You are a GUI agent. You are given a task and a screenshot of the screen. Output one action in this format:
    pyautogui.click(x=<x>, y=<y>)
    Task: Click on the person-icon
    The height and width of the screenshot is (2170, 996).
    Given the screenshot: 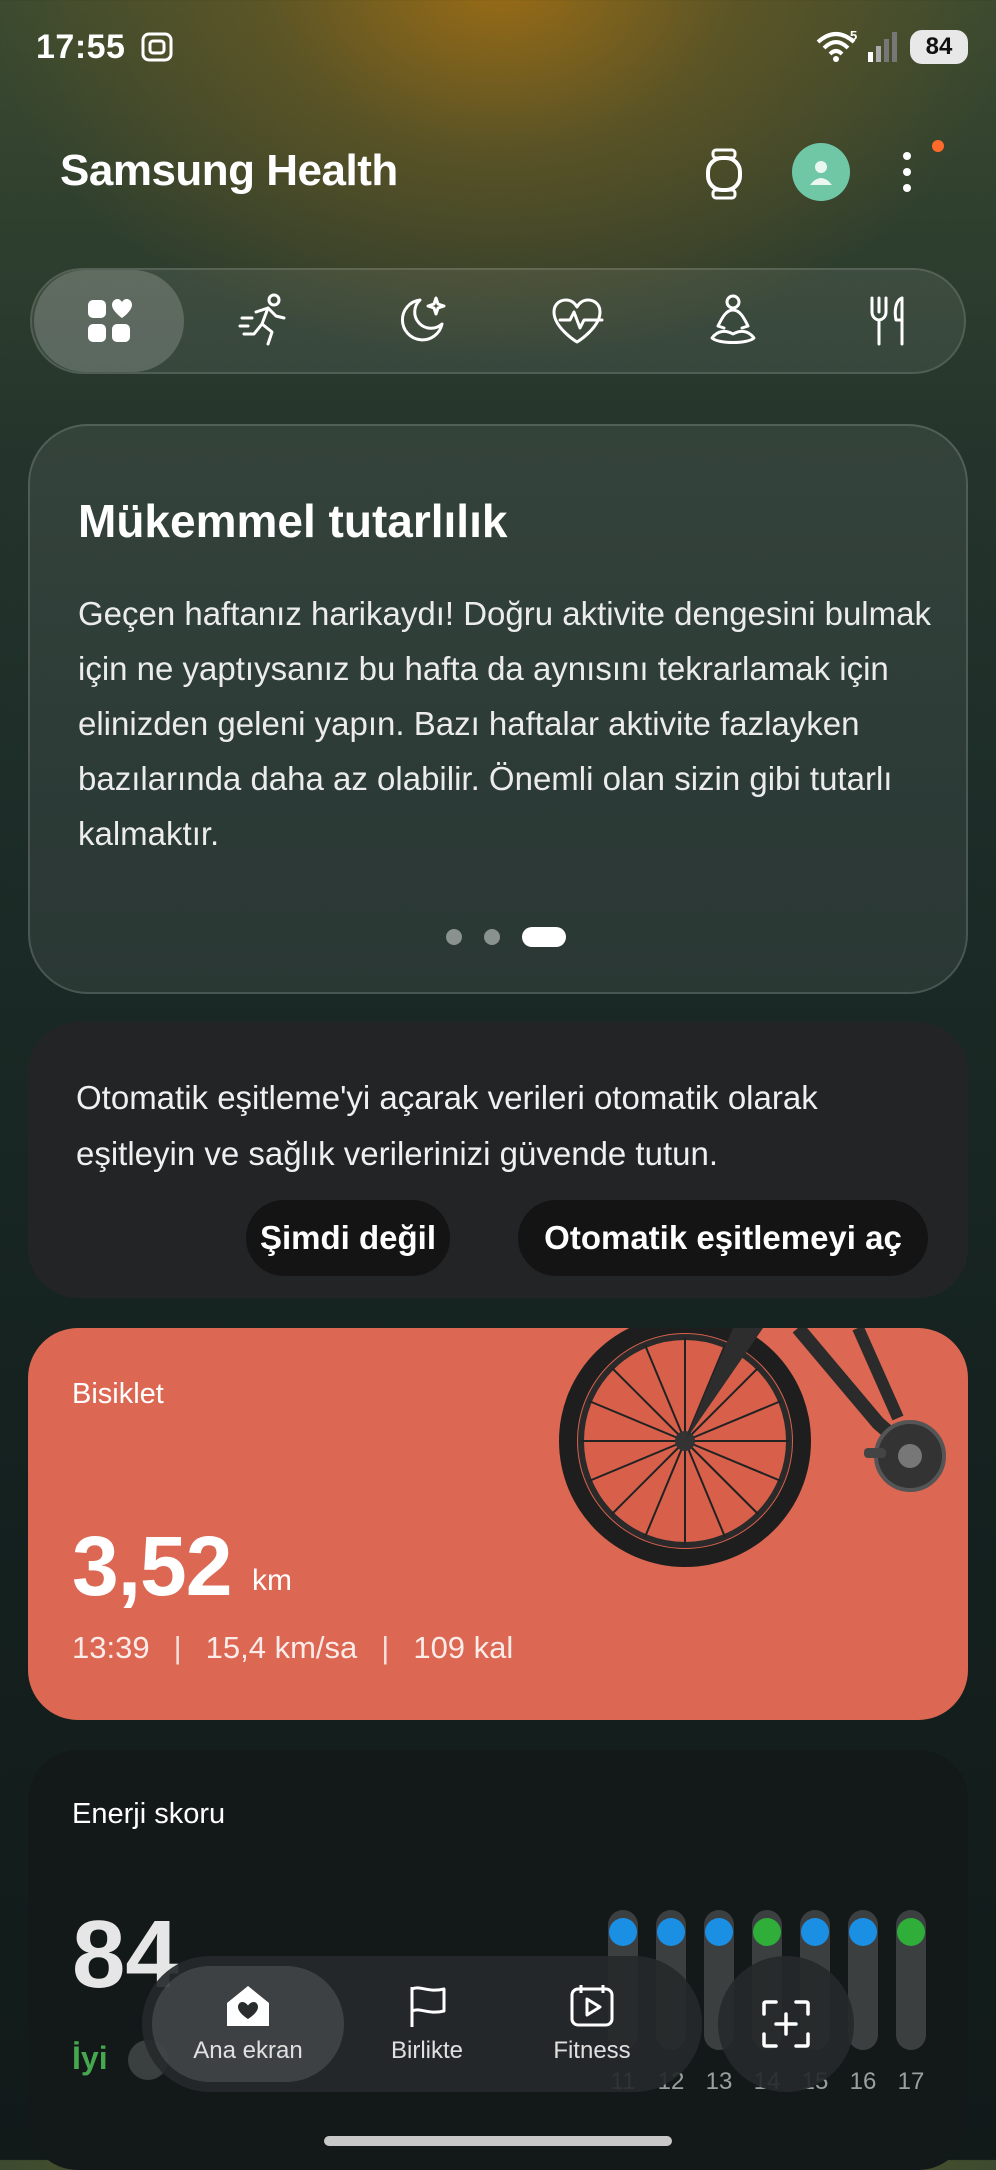 What is the action you would take?
    pyautogui.click(x=821, y=173)
    